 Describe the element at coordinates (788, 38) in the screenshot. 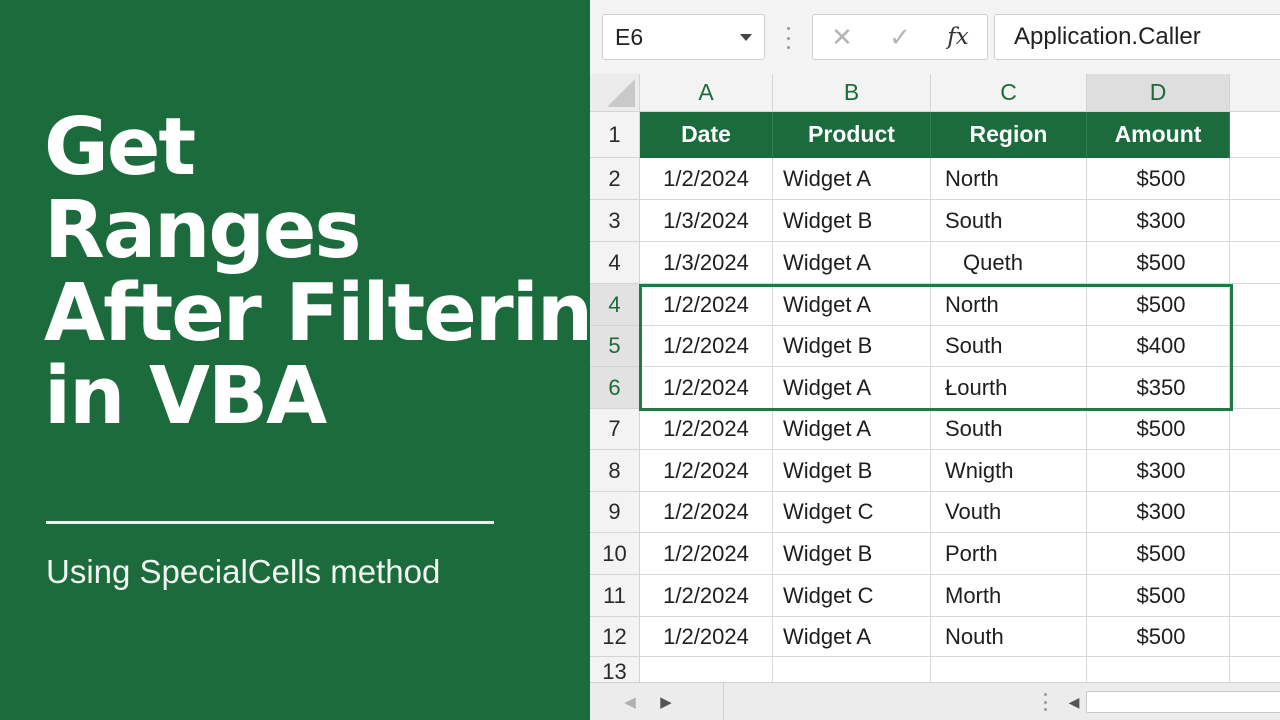

I see `drag-handle-icon` at that location.